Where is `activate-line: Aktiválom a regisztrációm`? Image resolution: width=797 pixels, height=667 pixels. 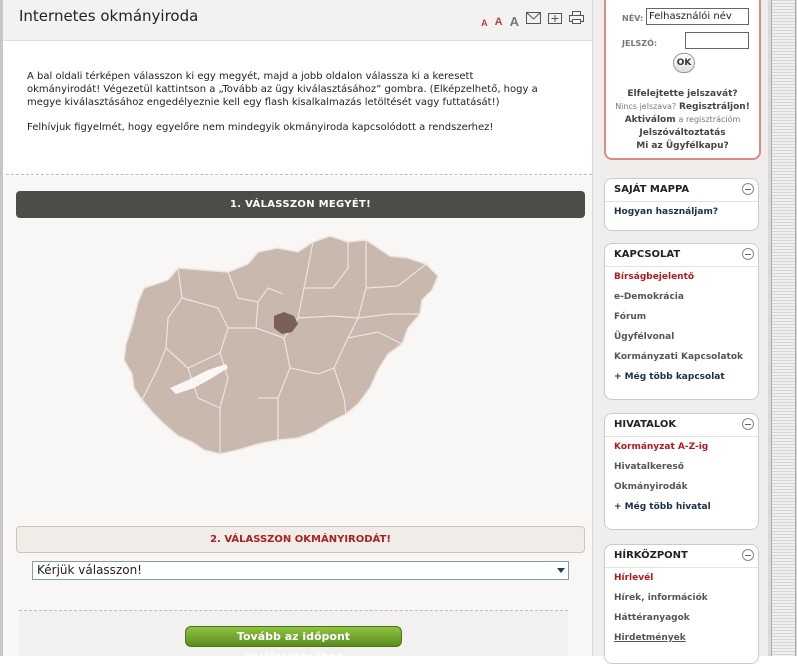 activate-line: Aktiválom a regisztrációm is located at coordinates (682, 120).